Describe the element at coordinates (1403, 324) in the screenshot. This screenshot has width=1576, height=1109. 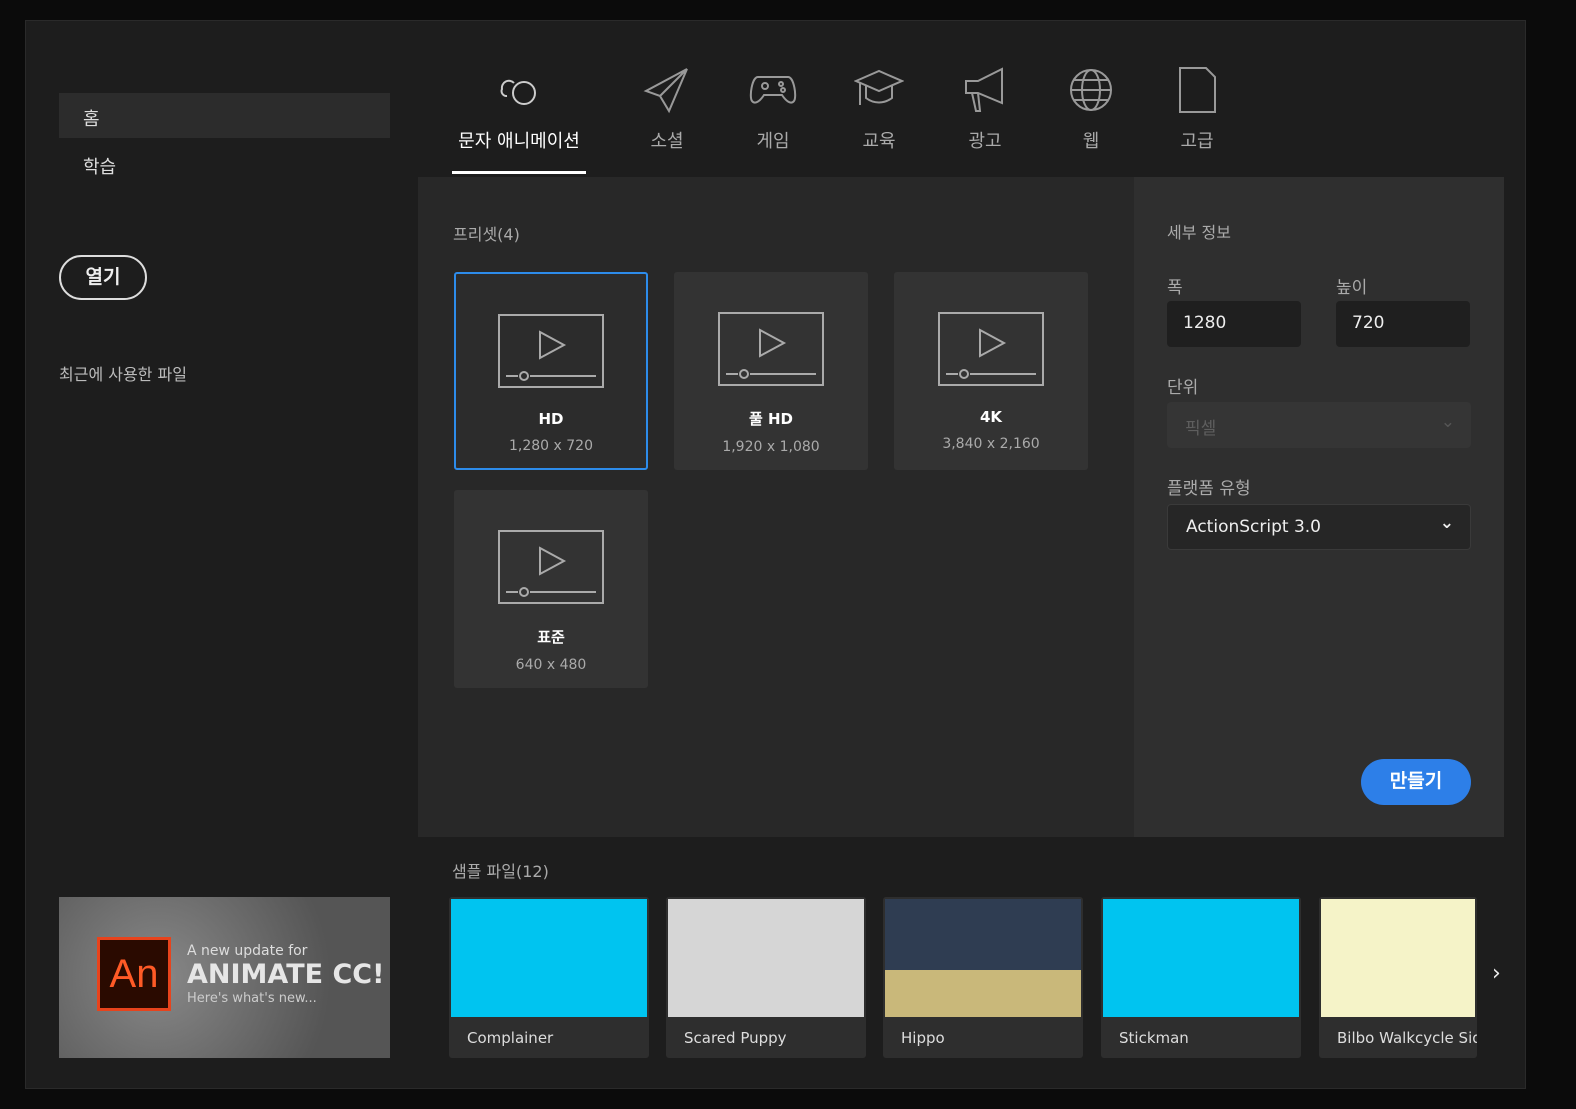
I see `height-input: 720` at that location.